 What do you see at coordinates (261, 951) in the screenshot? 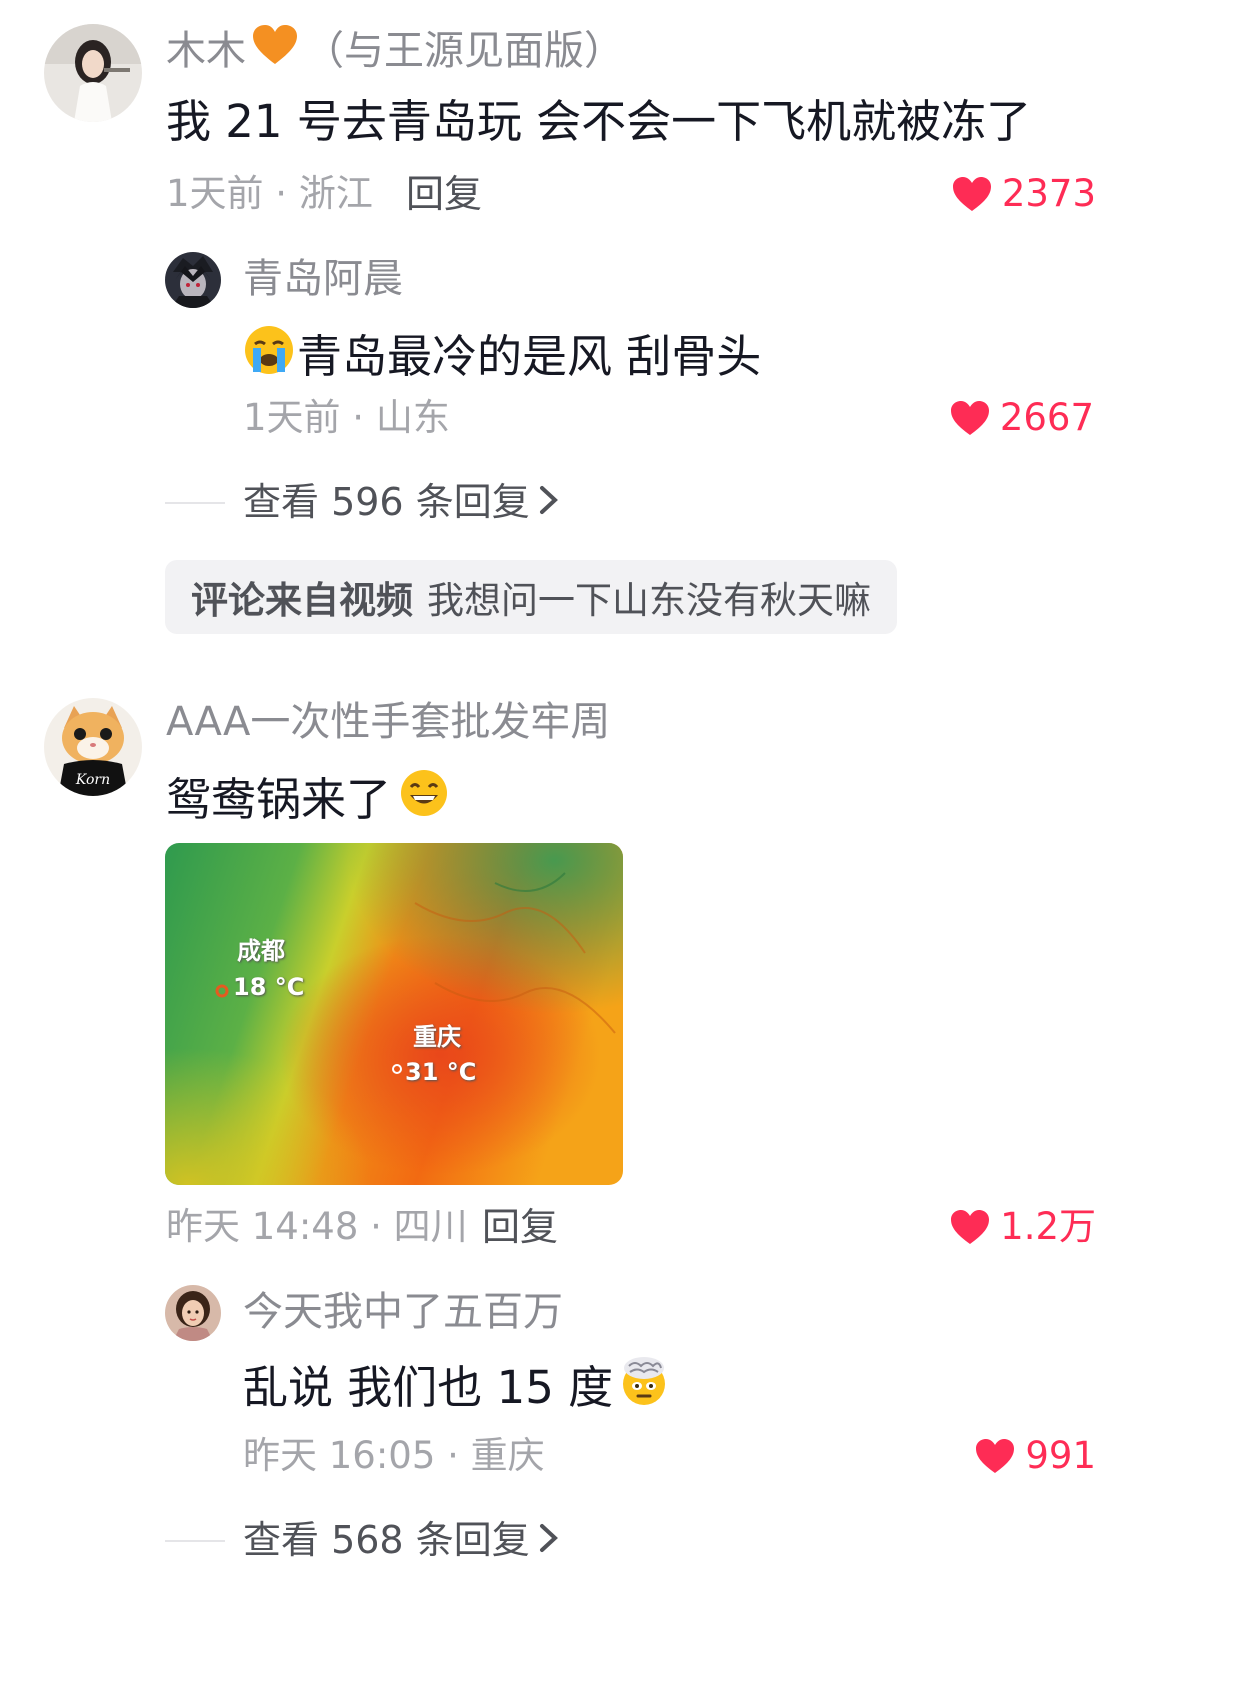
I see `map-label-chengdu: 成都` at bounding box center [261, 951].